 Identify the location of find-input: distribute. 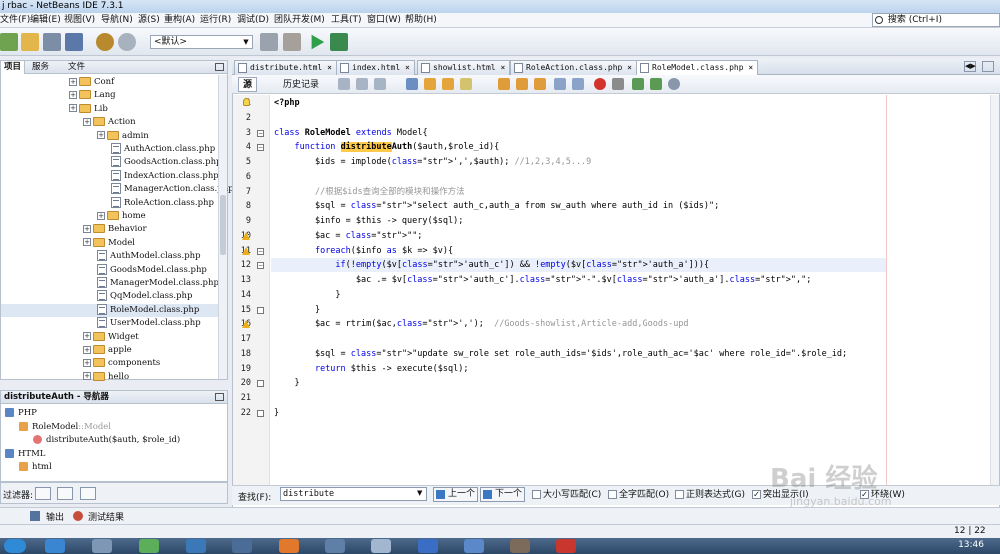
(353, 494).